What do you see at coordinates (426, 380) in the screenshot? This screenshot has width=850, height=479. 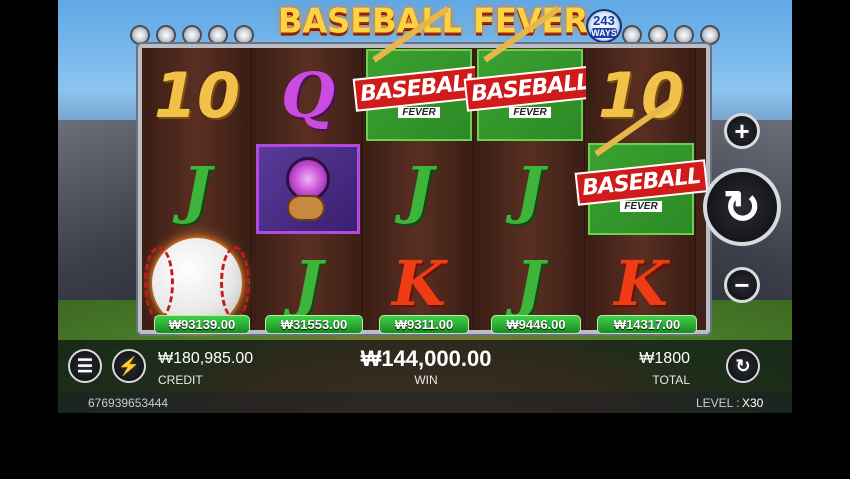 I see `win-label: WIN` at bounding box center [426, 380].